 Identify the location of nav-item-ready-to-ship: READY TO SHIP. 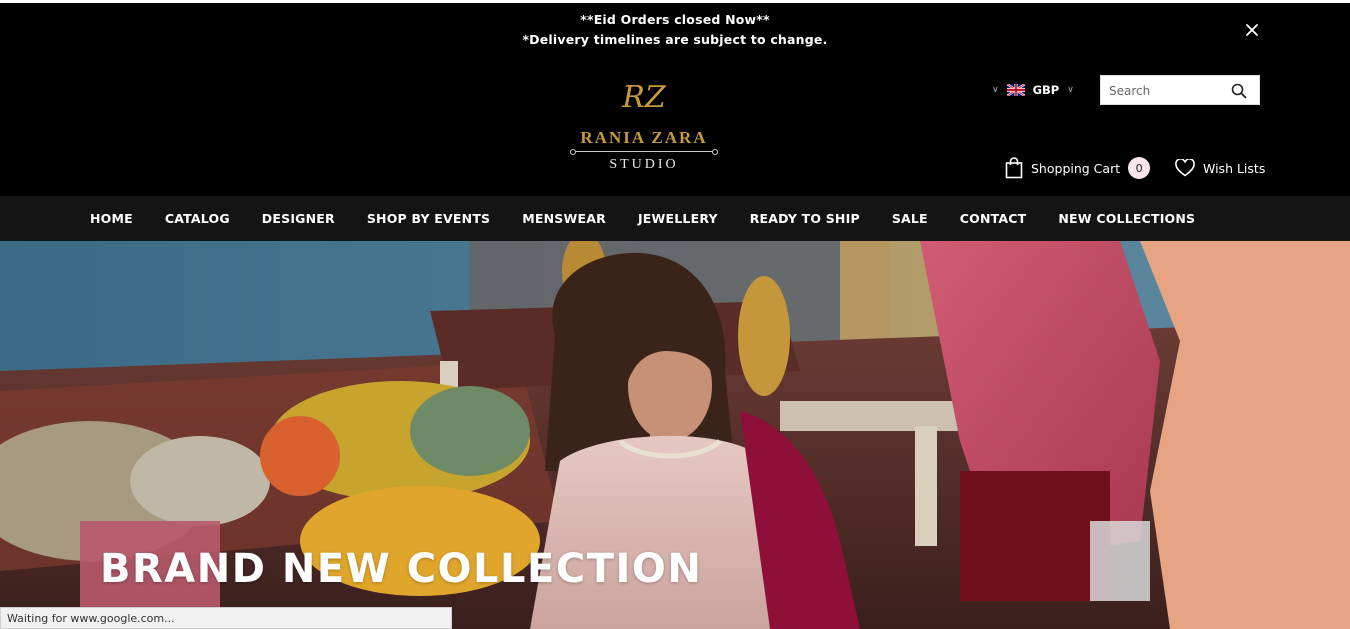
(805, 218).